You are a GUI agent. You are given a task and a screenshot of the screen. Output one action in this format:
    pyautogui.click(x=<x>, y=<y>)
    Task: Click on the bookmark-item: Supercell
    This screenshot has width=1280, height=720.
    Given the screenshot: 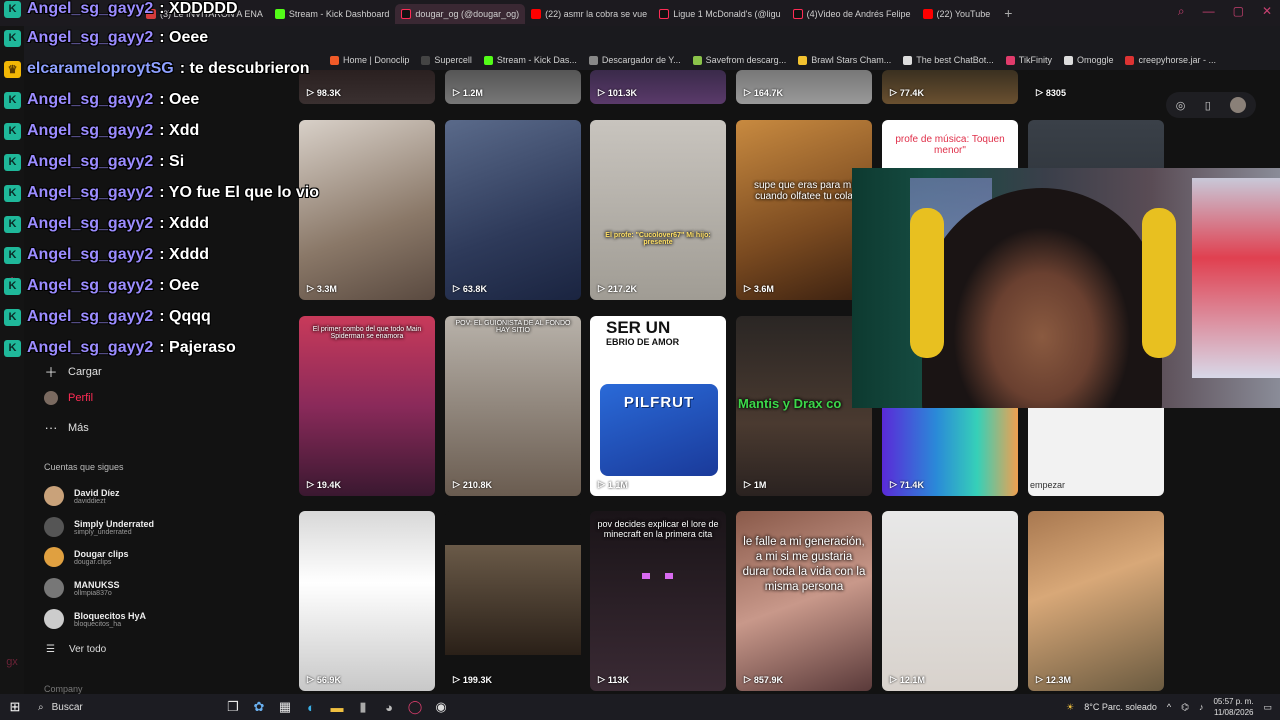 What is the action you would take?
    pyautogui.click(x=446, y=60)
    